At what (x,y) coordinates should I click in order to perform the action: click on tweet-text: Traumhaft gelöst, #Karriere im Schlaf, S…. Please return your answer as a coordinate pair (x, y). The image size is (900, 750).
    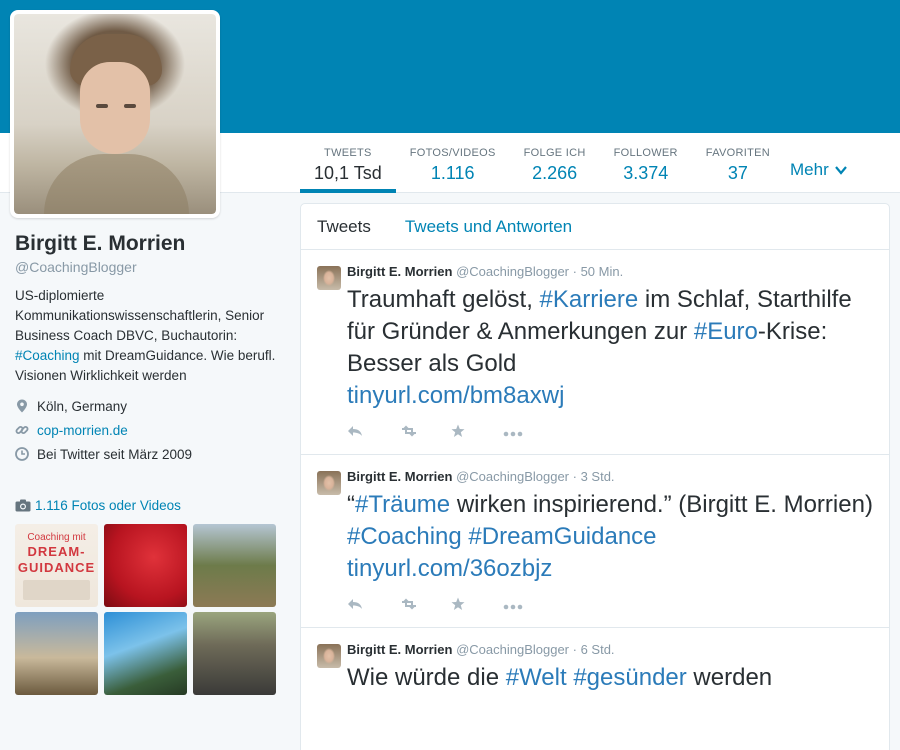
    Looking at the image, I should click on (610, 348).